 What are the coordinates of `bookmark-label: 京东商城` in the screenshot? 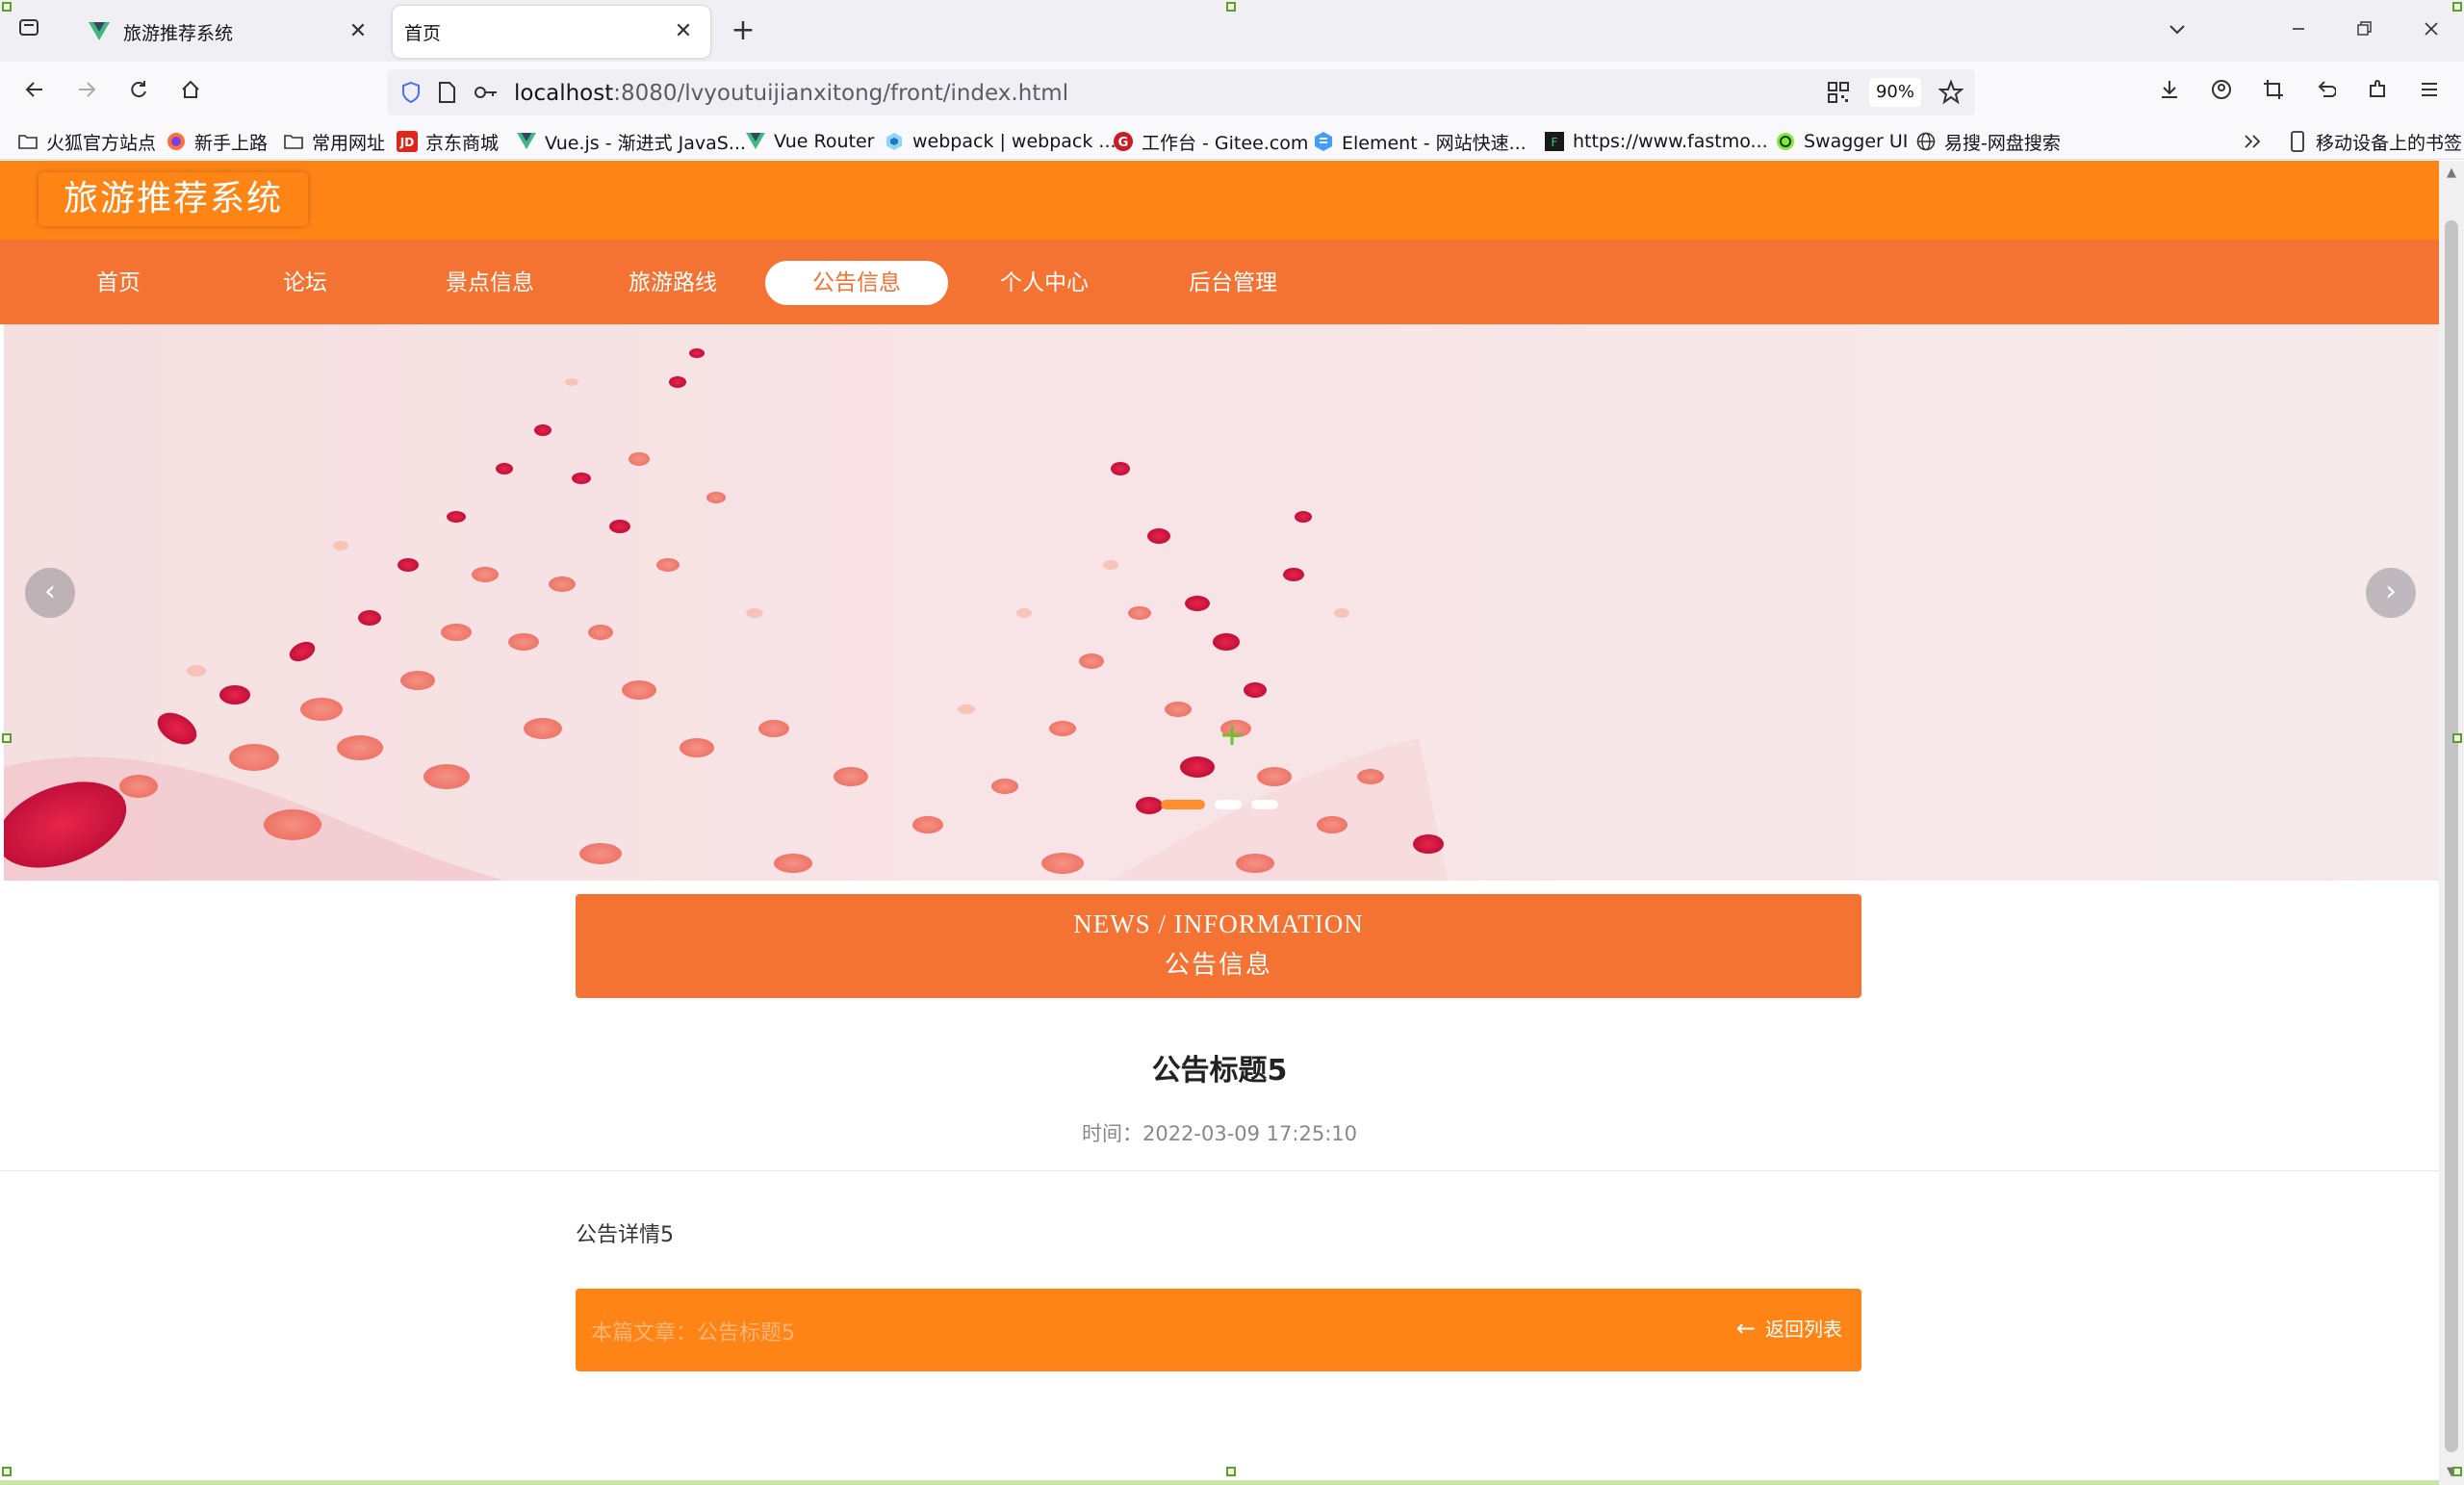 It's located at (462, 143).